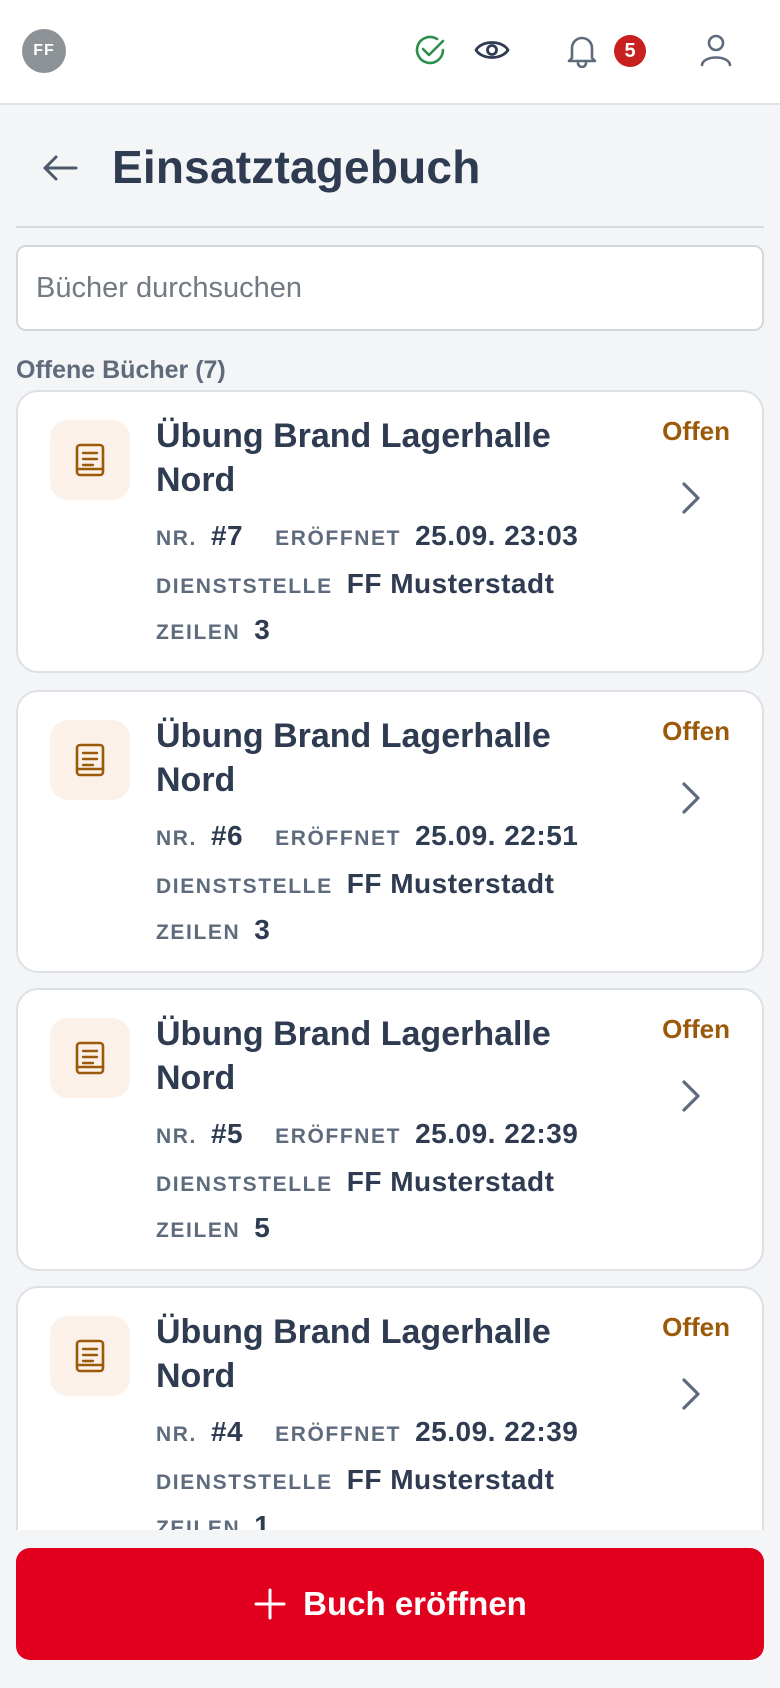 The height and width of the screenshot is (1688, 780). I want to click on meta-row-lines: ZEILEN 5, so click(213, 1228).